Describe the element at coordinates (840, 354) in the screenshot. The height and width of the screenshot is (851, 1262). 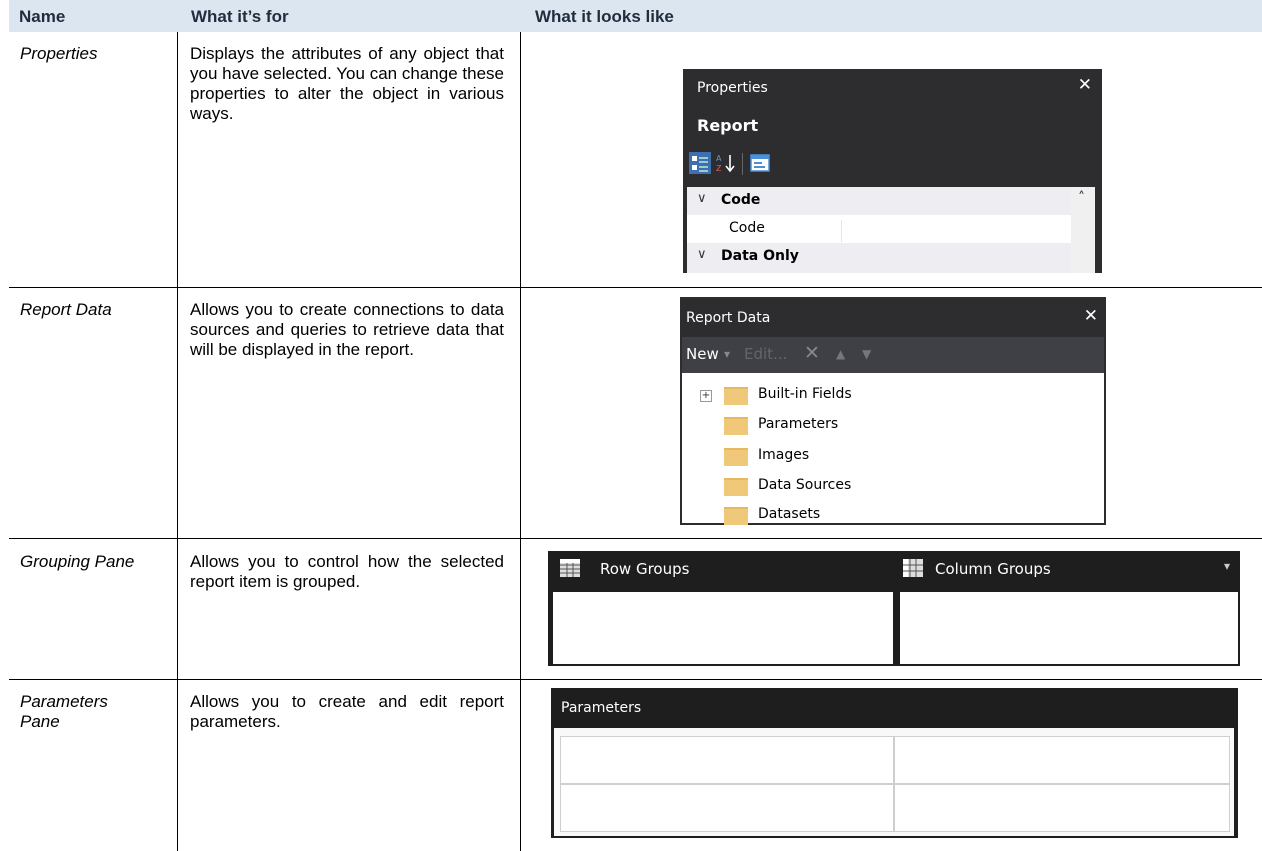
I see `move-up-icon: ▲` at that location.